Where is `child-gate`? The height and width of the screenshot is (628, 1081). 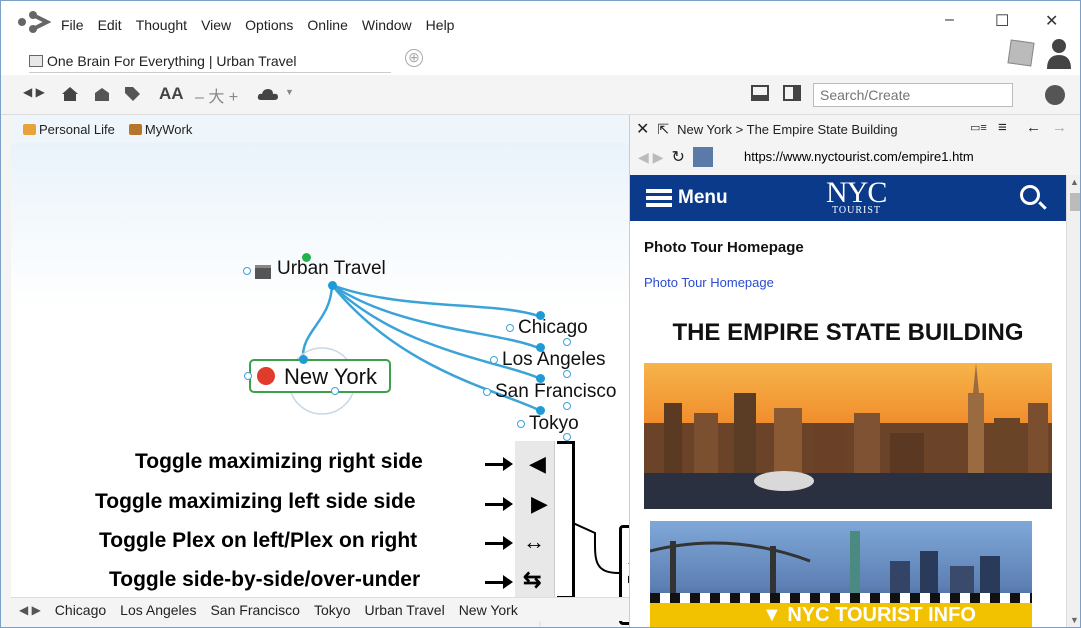 child-gate is located at coordinates (332, 285).